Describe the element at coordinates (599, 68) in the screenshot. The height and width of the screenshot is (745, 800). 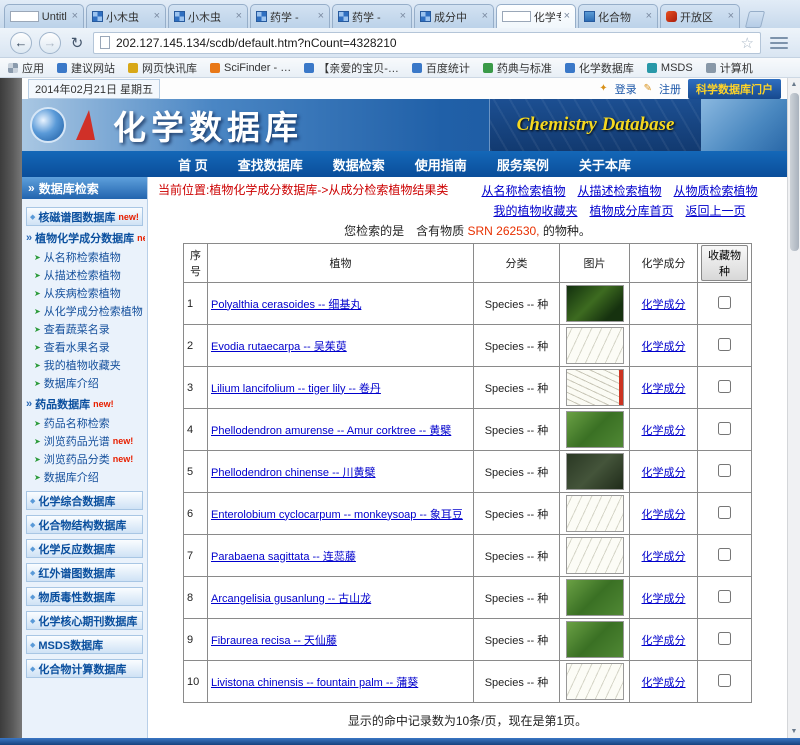
I see `bookmark-item: 化学数据库` at that location.